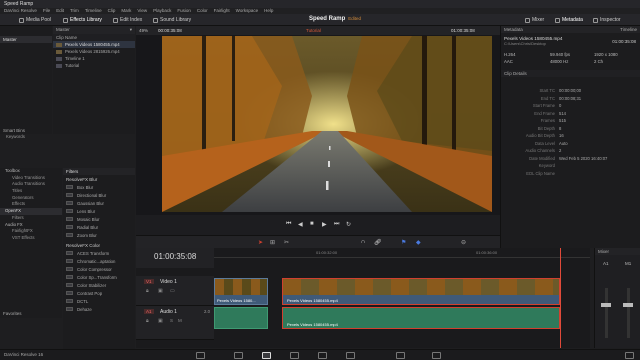 Image resolution: width=640 pixels, height=360 pixels. Describe the element at coordinates (149, 281) in the screenshot. I see `v1-label: V1` at that location.